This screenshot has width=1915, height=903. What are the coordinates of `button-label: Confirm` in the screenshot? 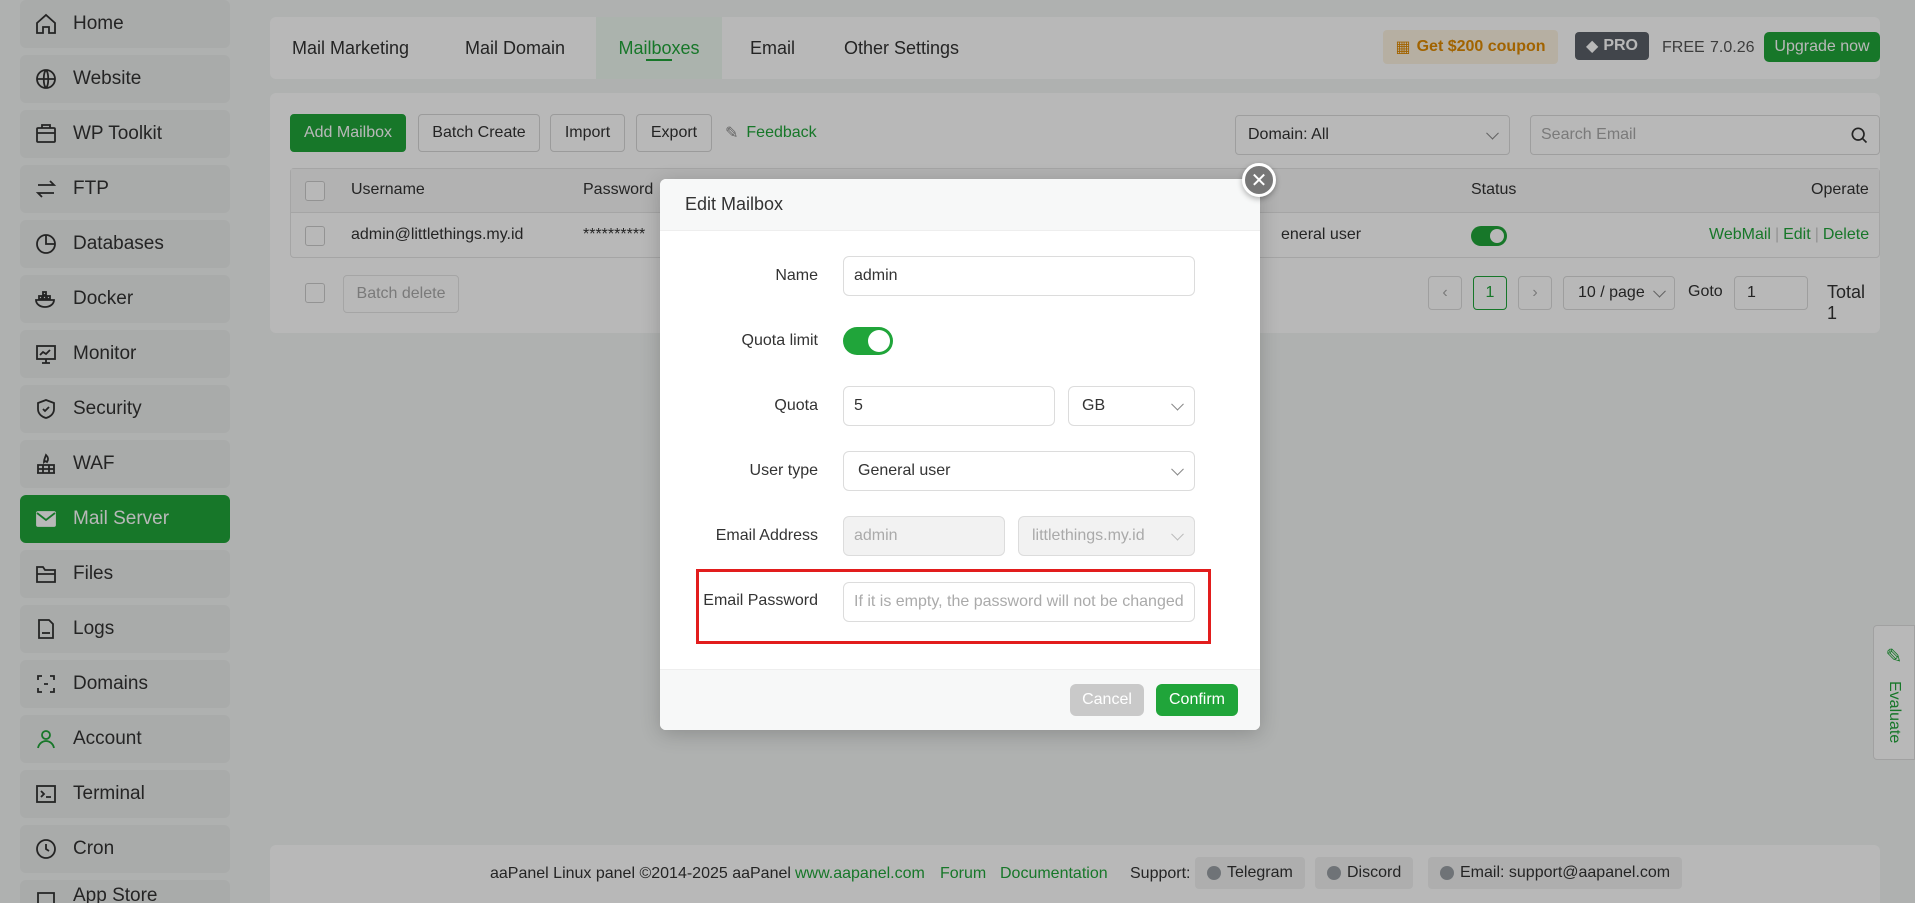 It's located at (1196, 699).